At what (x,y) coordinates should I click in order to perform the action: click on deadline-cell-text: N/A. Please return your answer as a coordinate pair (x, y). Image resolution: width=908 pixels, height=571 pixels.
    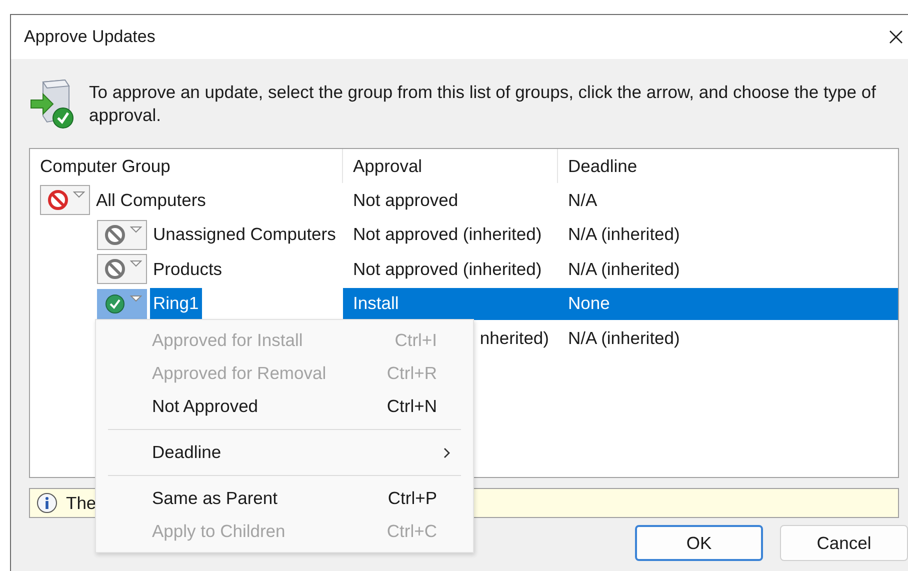
    Looking at the image, I should click on (582, 200).